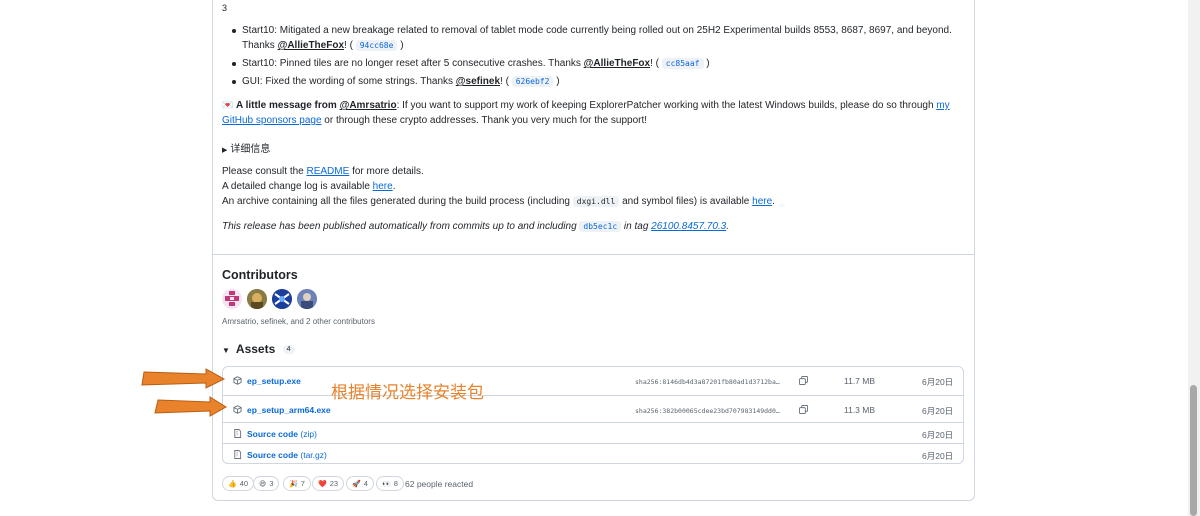 This screenshot has width=1200, height=516. Describe the element at coordinates (600, 226) in the screenshot. I see `commit-sha-link: db5ec1c` at that location.